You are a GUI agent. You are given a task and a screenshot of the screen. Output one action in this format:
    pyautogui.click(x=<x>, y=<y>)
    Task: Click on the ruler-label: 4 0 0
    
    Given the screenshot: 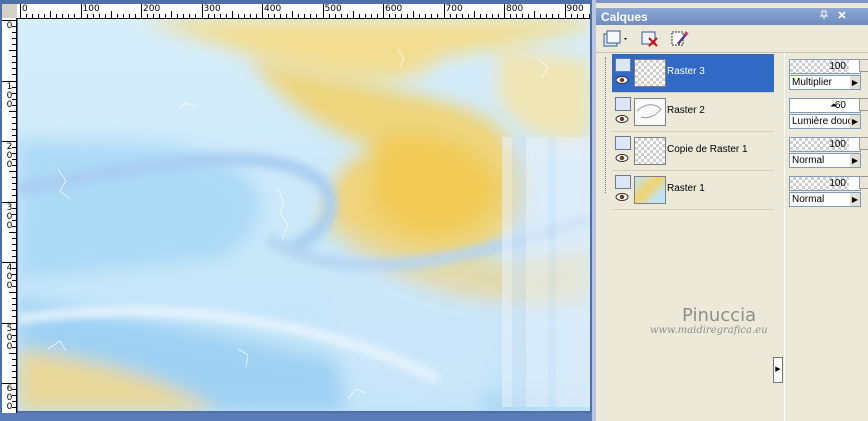 What is the action you would take?
    pyautogui.click(x=9, y=277)
    